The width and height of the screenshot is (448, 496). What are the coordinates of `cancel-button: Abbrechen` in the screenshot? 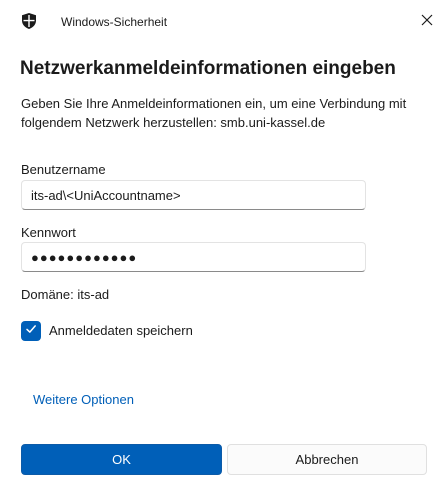 It's located at (327, 459).